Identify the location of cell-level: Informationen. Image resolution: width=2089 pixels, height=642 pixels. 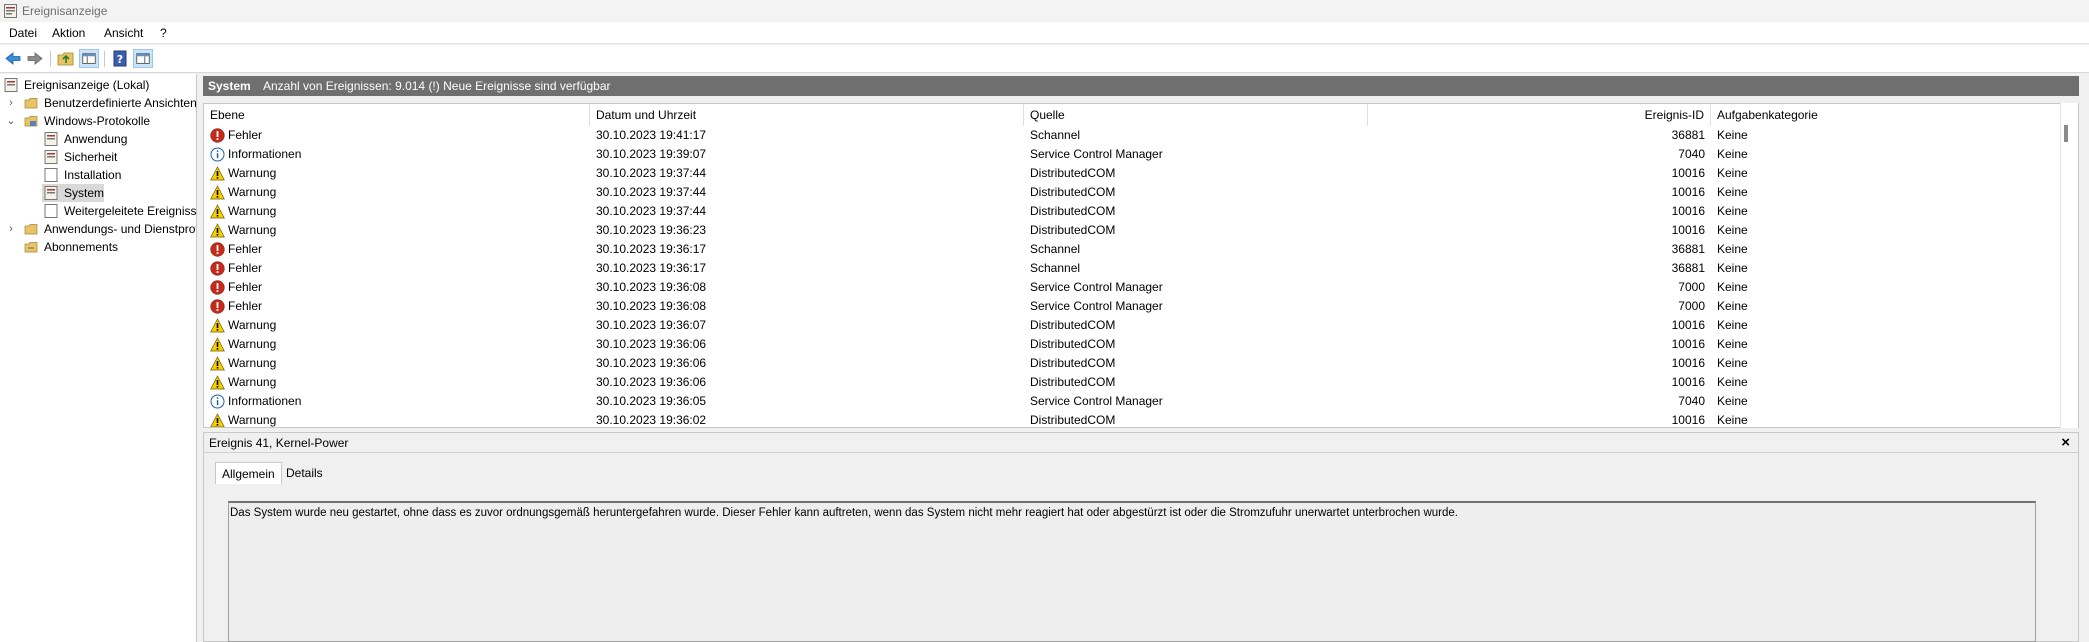
(265, 154).